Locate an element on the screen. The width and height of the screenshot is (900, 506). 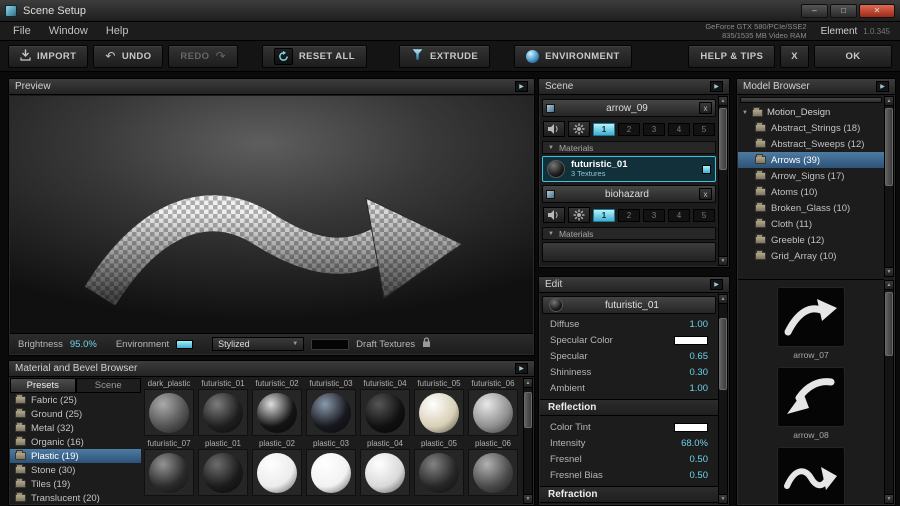
minimize-button: – is located at coordinates (814, 10).